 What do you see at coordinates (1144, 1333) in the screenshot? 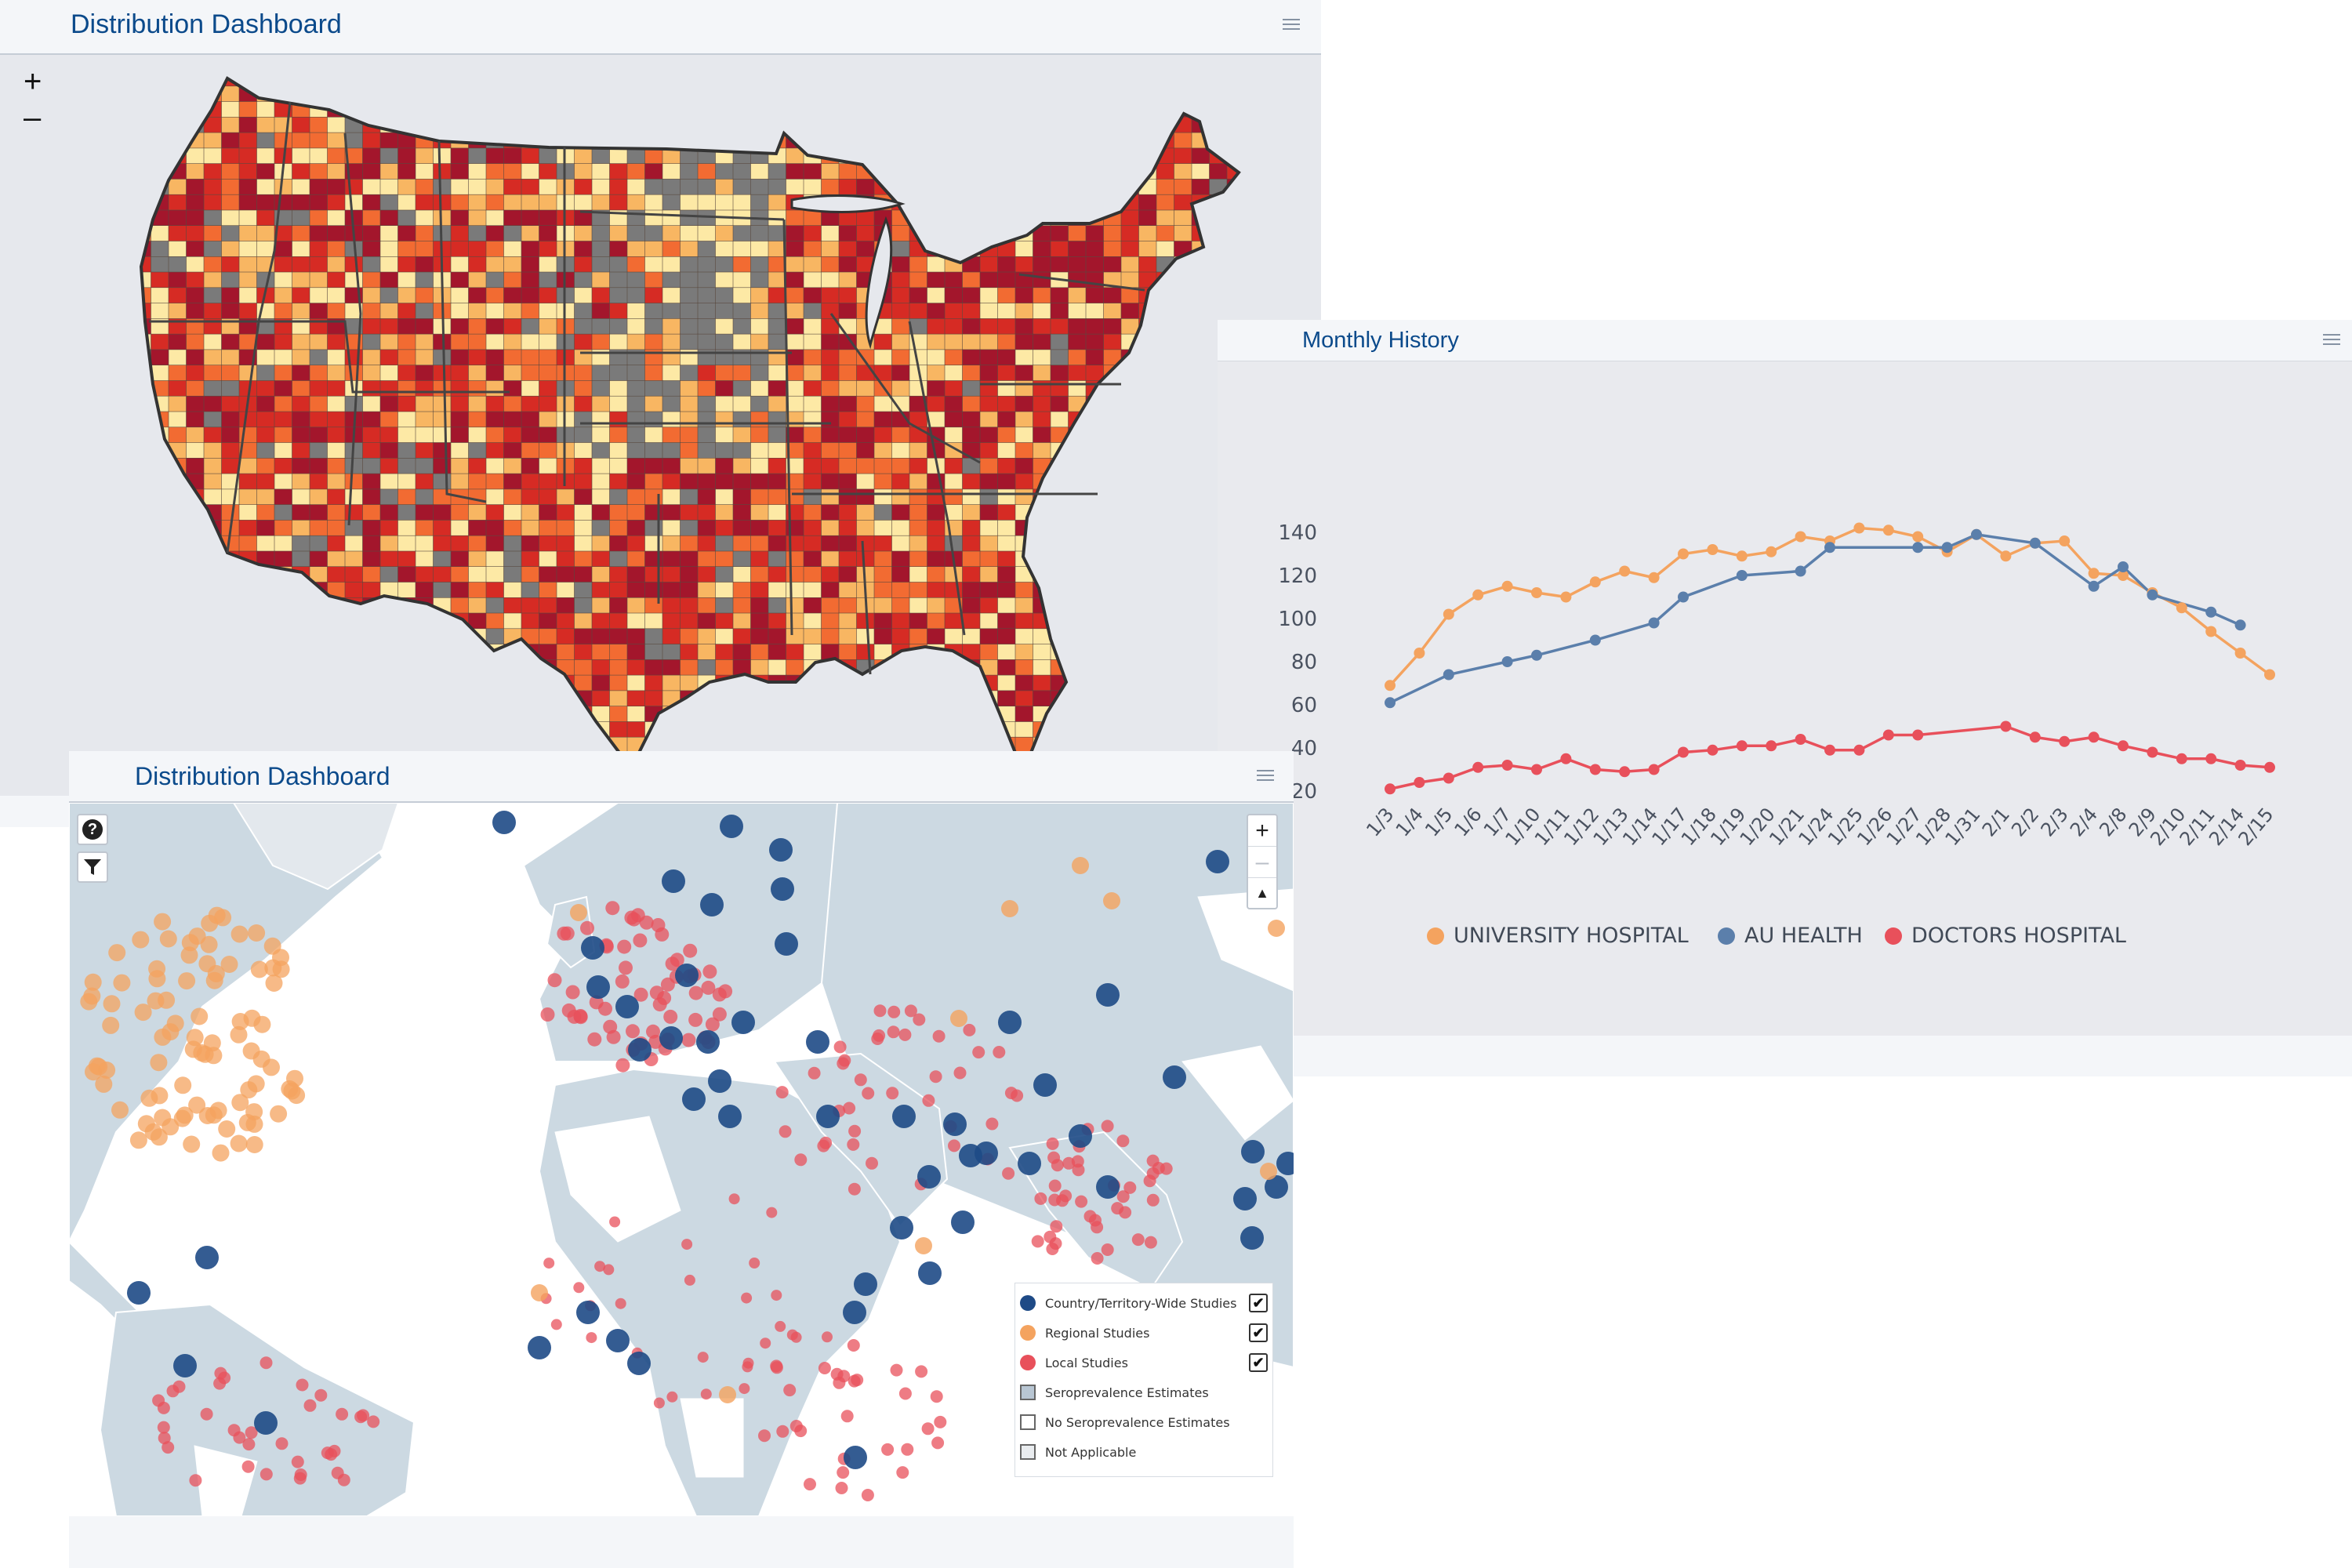
I see `map-legend-row: Regional Studies ✔` at bounding box center [1144, 1333].